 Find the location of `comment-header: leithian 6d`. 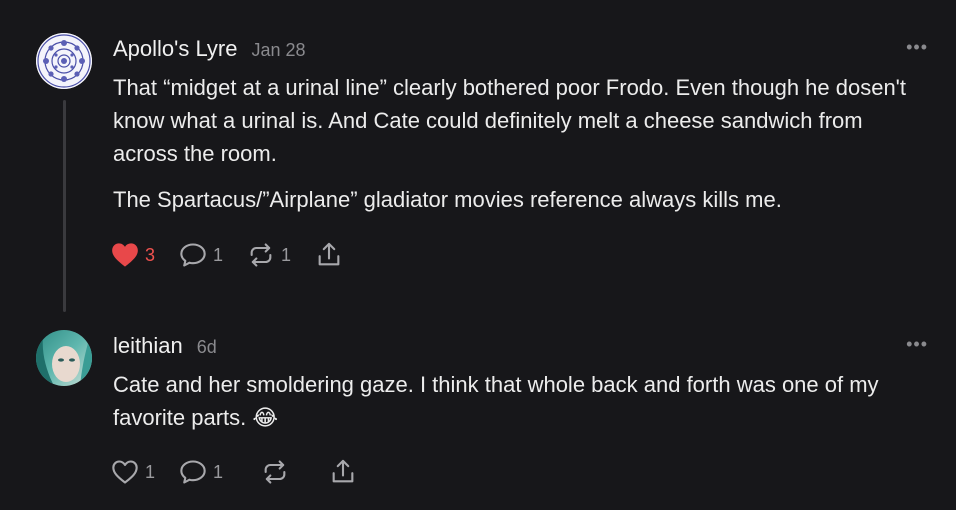

comment-header: leithian 6d is located at coordinates (165, 346).